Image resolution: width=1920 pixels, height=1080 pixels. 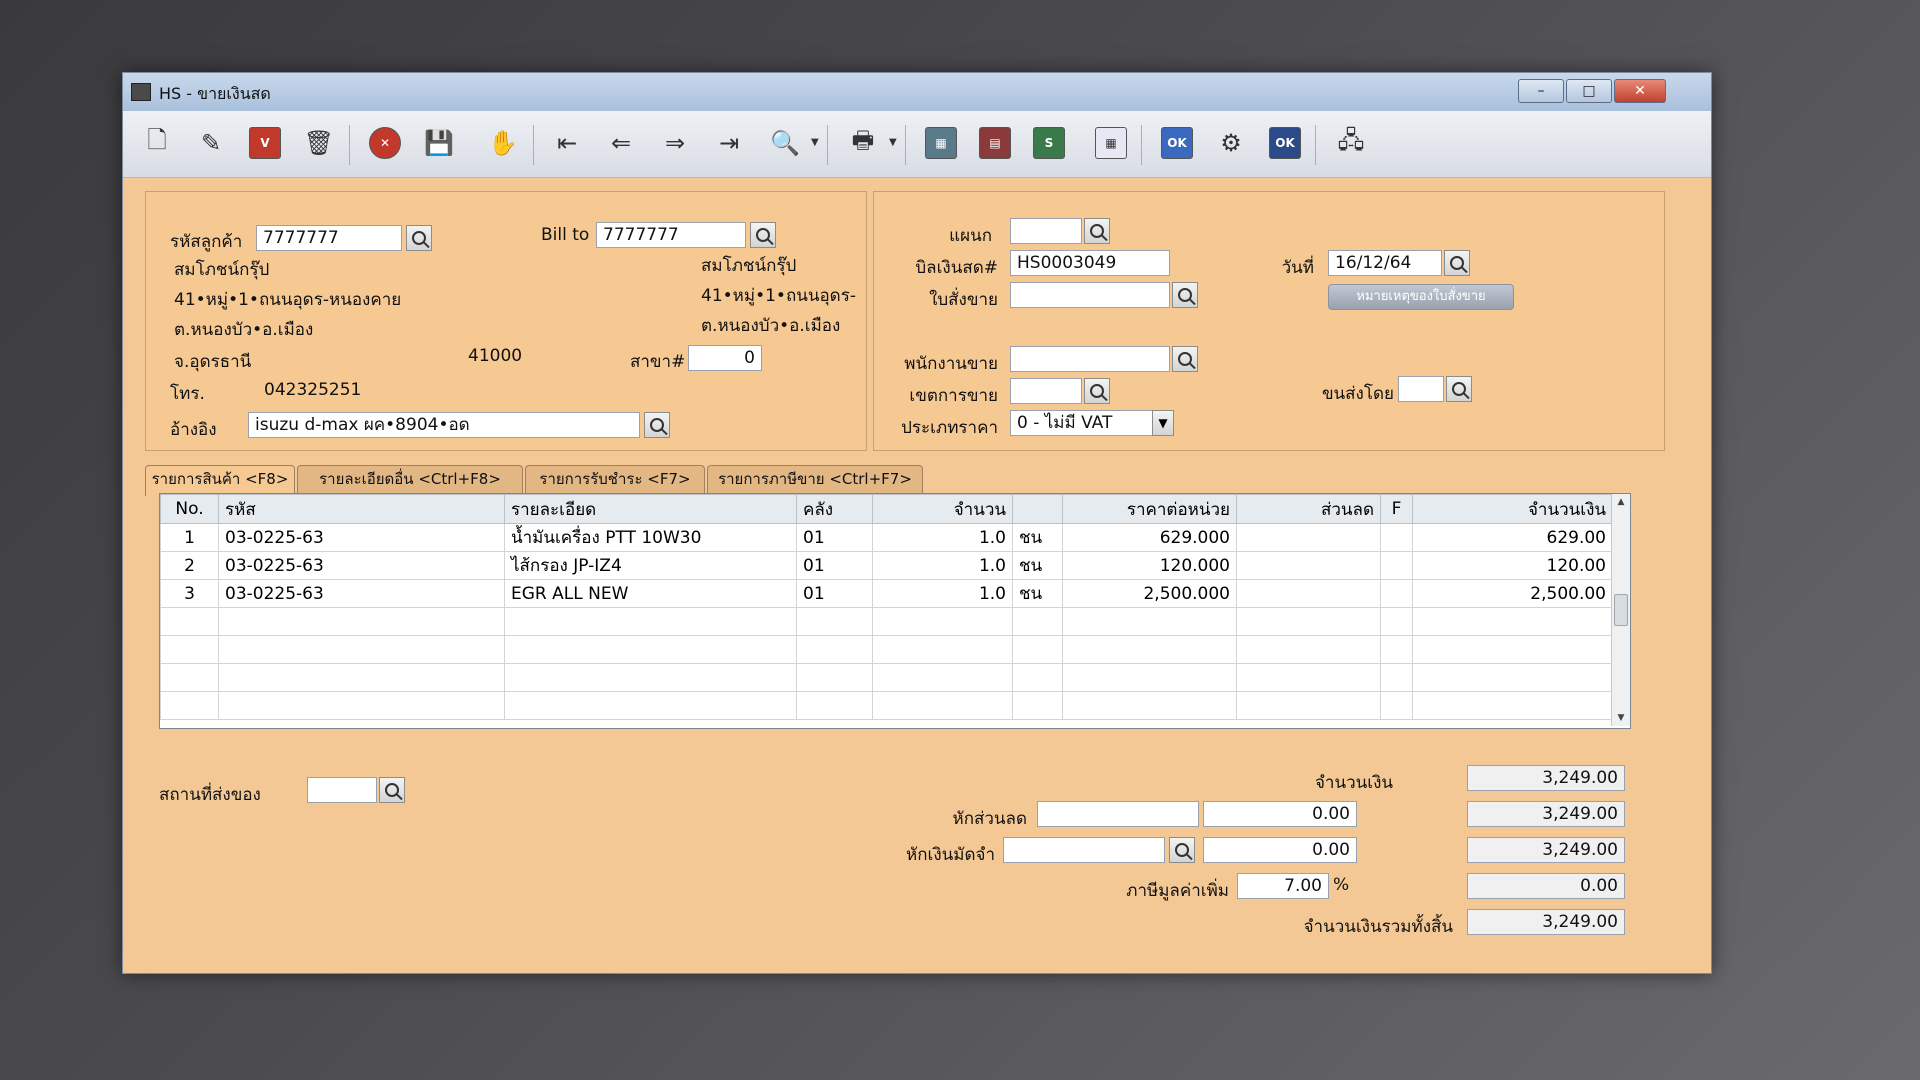 What do you see at coordinates (329, 238) in the screenshot?
I see `customer-code-input: 7777777` at bounding box center [329, 238].